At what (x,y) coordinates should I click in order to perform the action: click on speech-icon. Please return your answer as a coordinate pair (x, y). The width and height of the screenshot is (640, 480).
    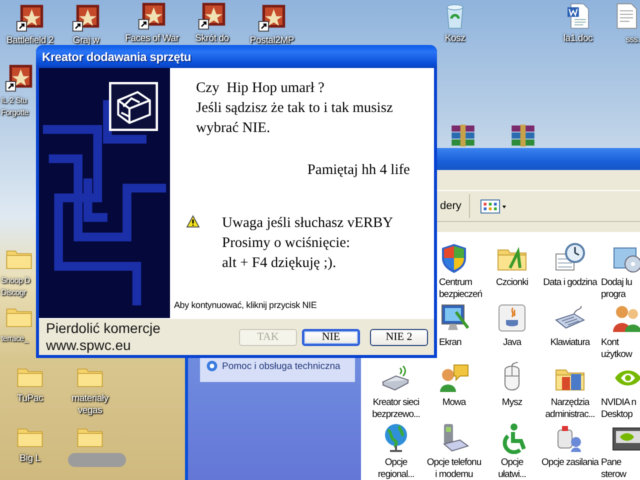
    Looking at the image, I should click on (454, 378).